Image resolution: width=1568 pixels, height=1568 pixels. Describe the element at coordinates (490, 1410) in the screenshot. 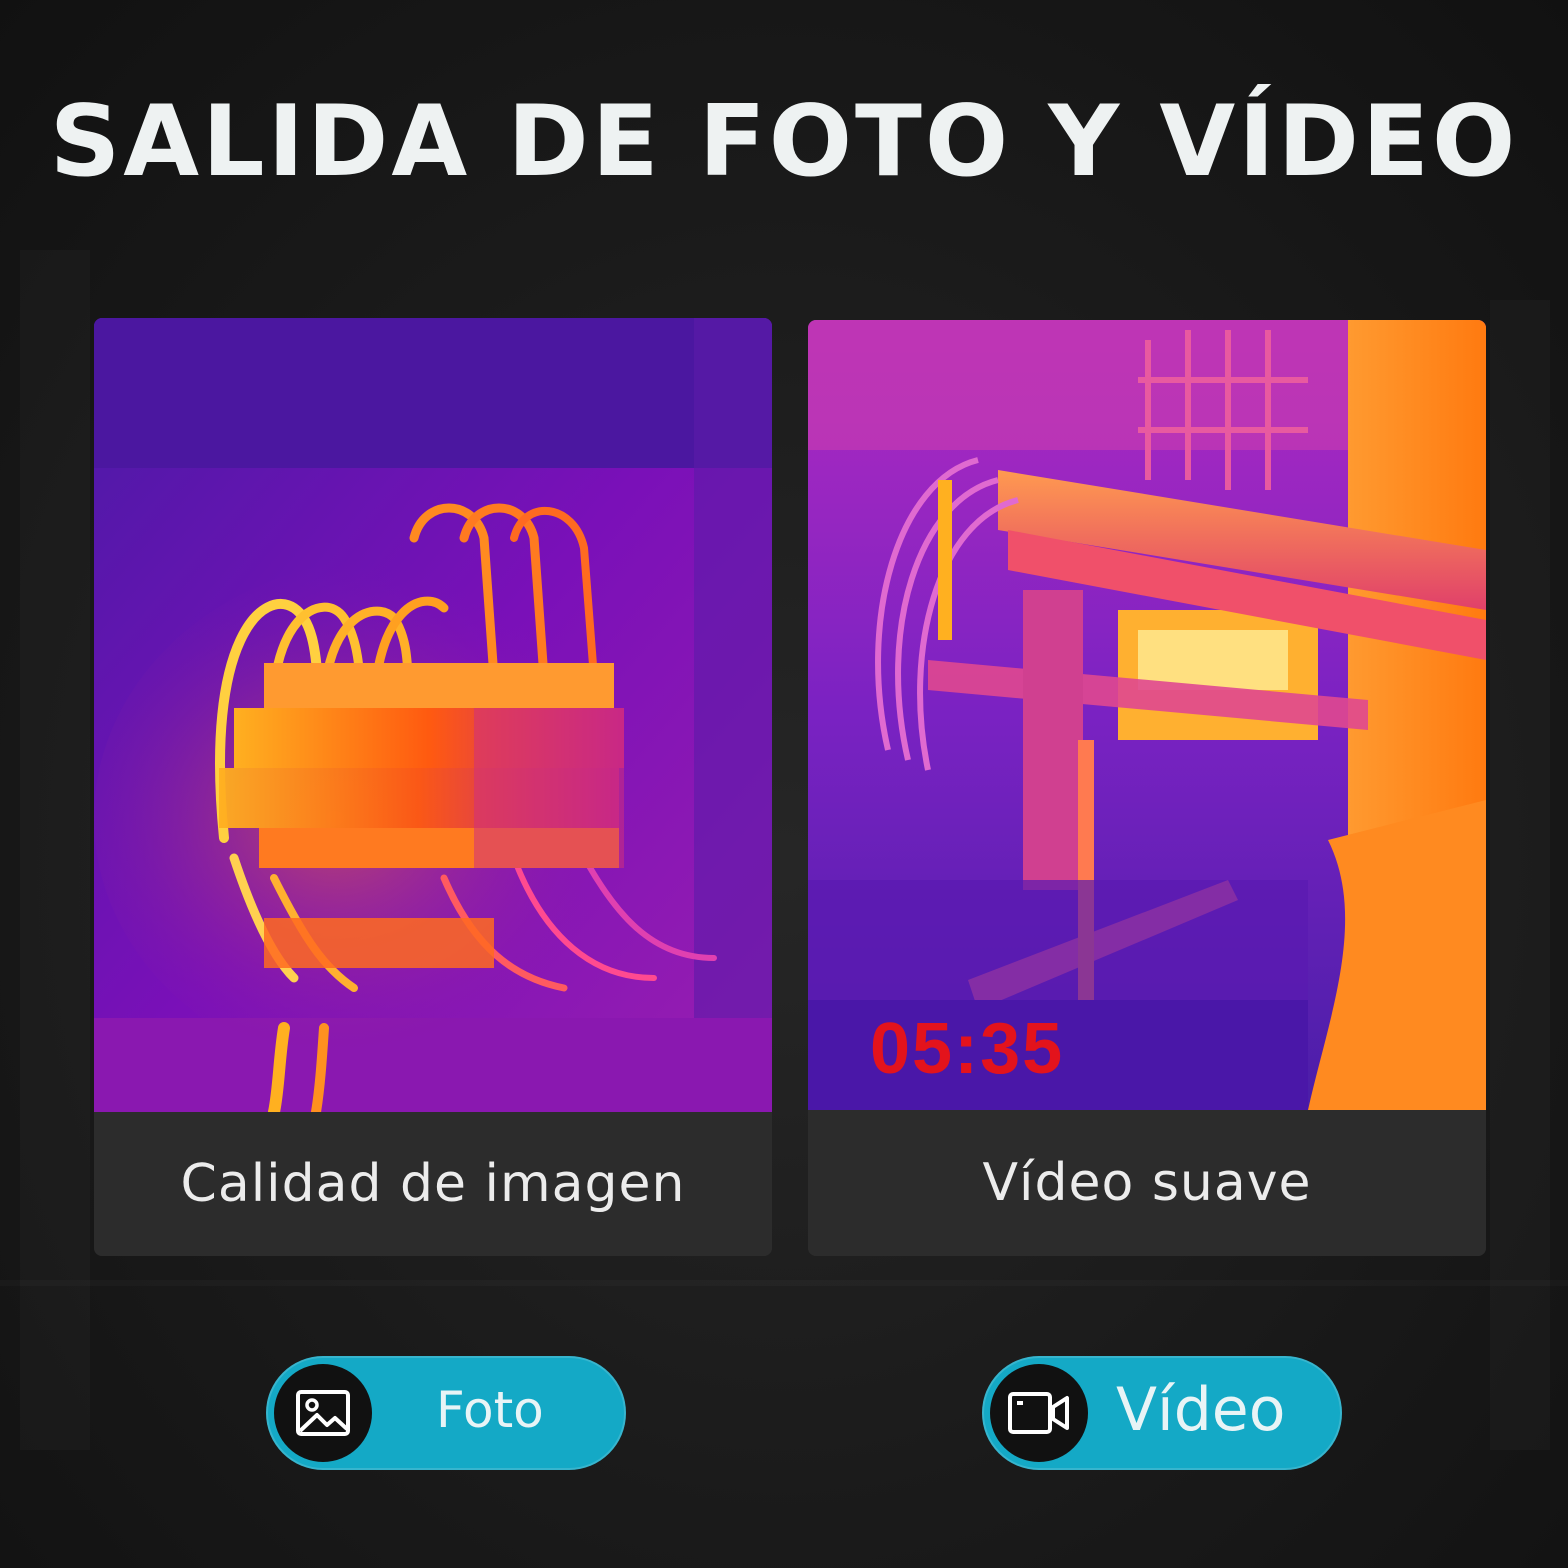

I see `photo-mode-label: Foto` at that location.